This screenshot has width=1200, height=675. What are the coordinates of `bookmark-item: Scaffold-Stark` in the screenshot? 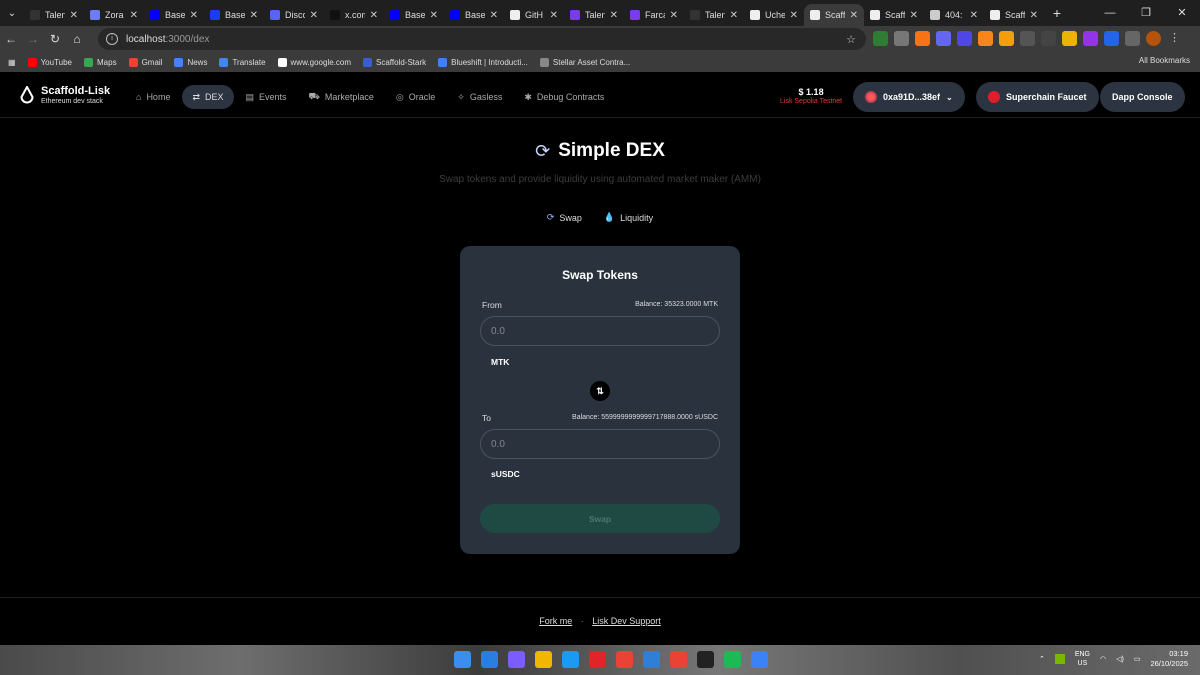 It's located at (394, 62).